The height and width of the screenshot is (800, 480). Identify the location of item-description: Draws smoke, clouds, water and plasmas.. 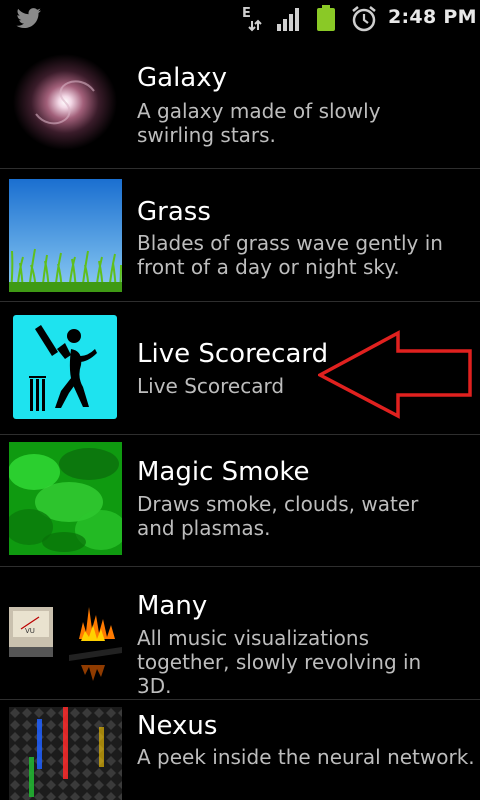
(278, 516).